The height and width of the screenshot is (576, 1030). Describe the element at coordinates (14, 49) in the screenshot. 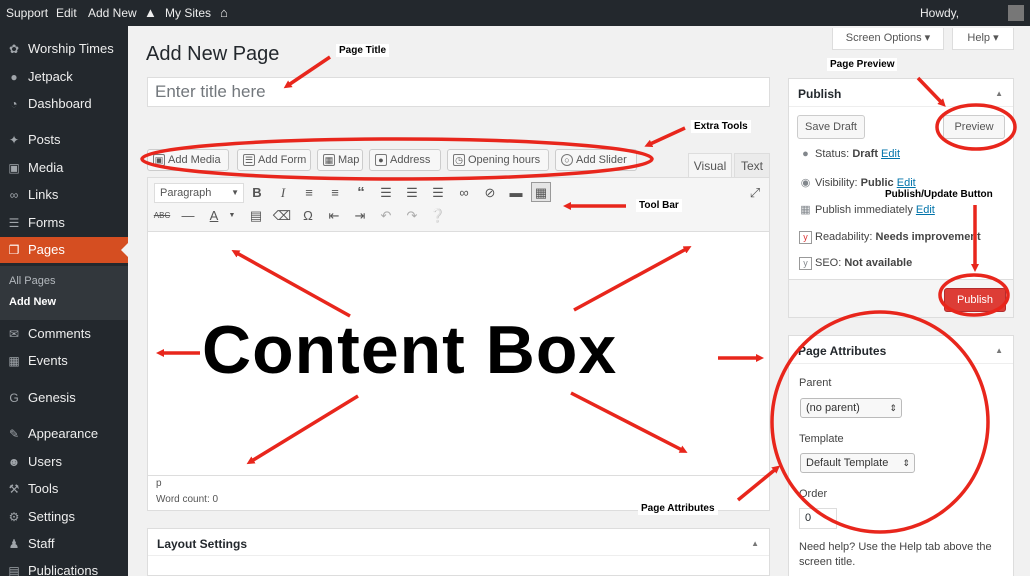

I see `leaf-icon: ✿` at that location.